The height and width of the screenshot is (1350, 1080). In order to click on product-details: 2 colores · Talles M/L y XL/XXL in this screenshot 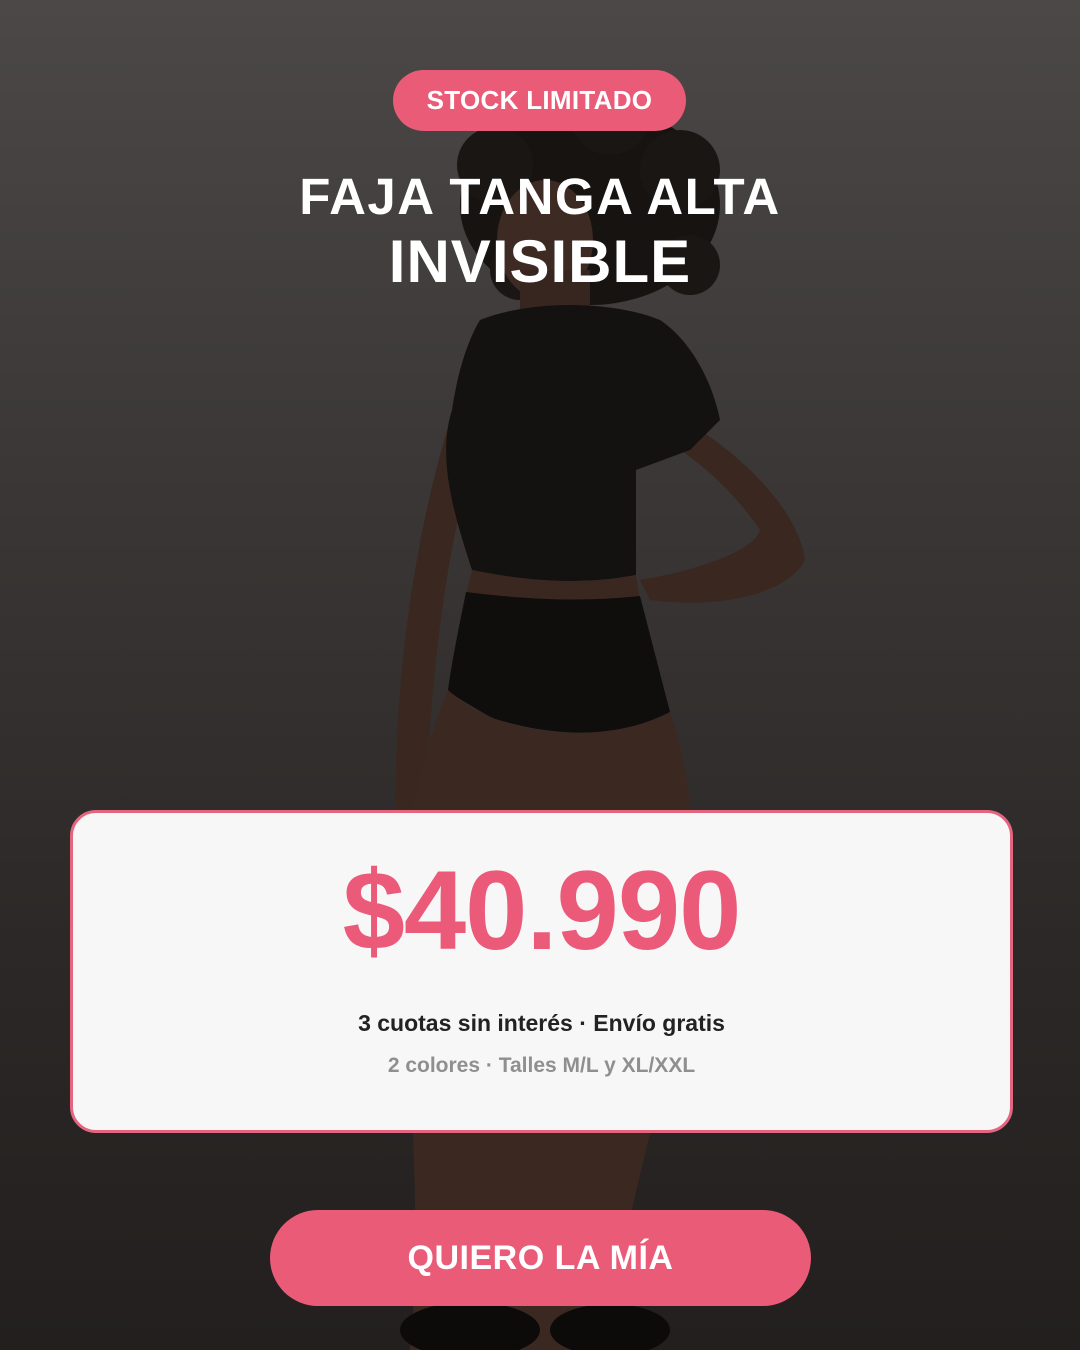, I will do `click(541, 1065)`.